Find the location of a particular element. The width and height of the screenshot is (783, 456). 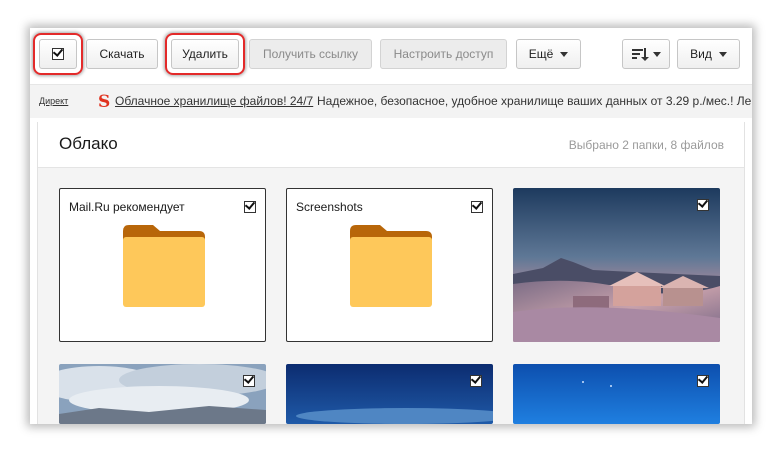

photo-snow-huts is located at coordinates (616, 265).